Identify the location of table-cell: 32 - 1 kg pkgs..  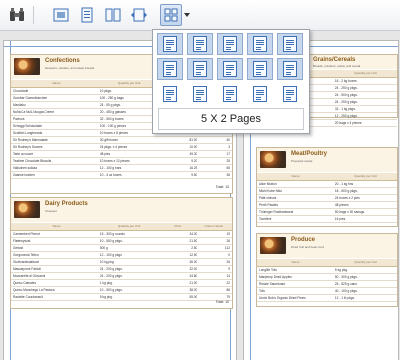
(345, 109).